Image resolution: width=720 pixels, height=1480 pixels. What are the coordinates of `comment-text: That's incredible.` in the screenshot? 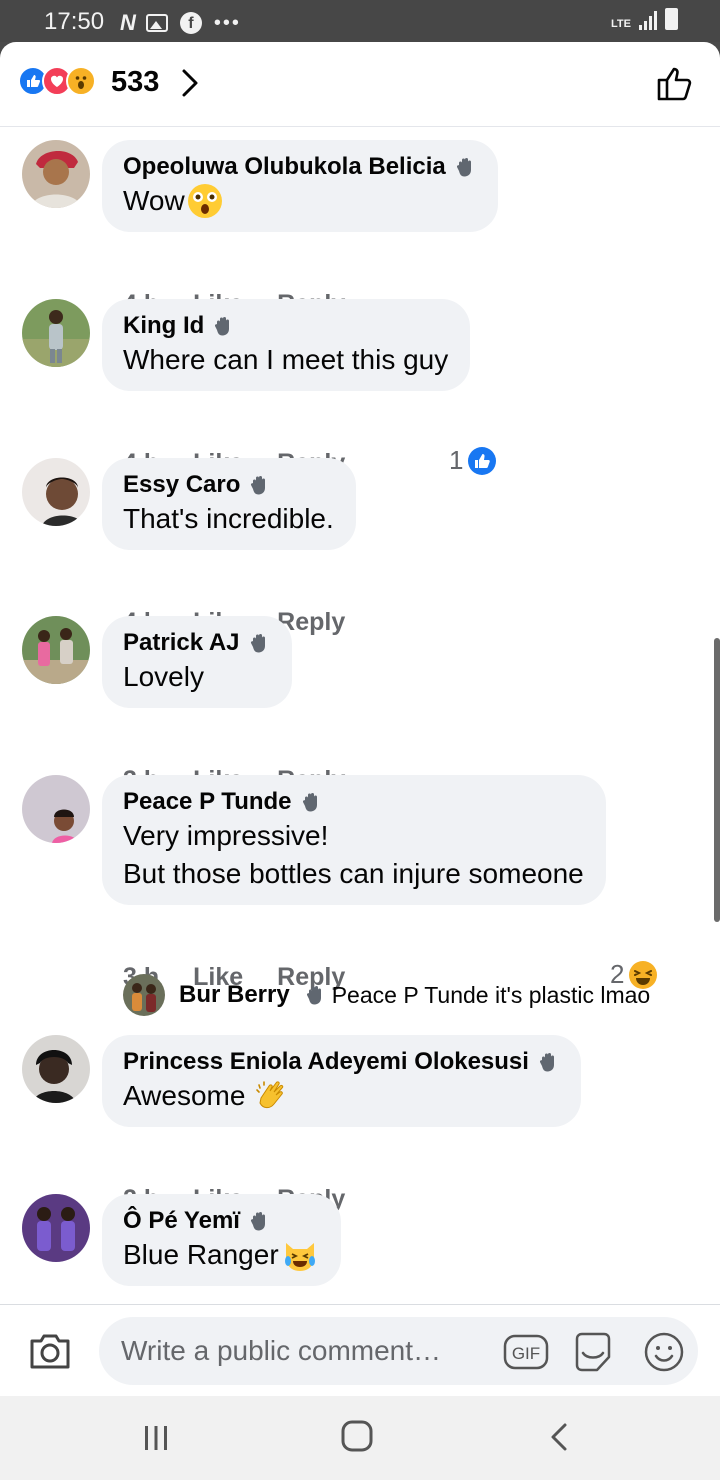 It's located at (228, 518).